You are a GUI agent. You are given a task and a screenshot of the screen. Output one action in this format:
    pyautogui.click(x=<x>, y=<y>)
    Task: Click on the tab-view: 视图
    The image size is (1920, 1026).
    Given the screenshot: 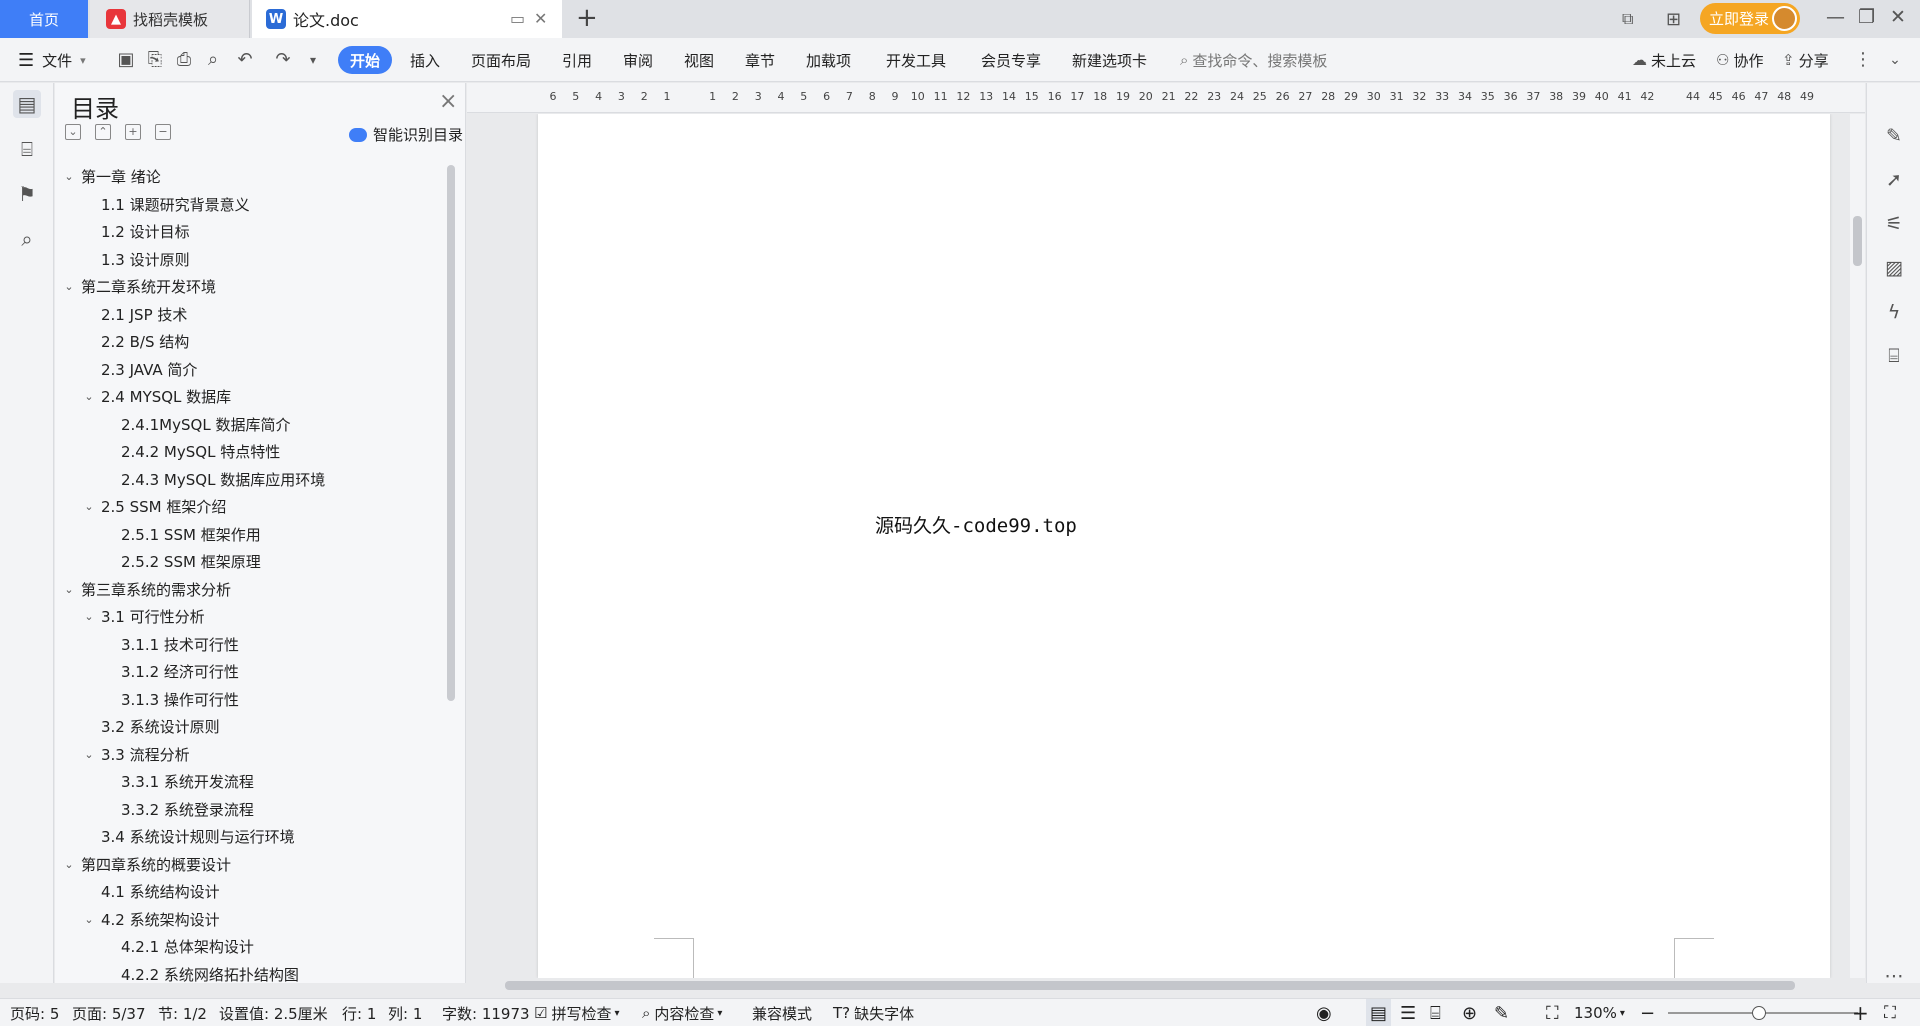 What is the action you would take?
    pyautogui.click(x=699, y=60)
    